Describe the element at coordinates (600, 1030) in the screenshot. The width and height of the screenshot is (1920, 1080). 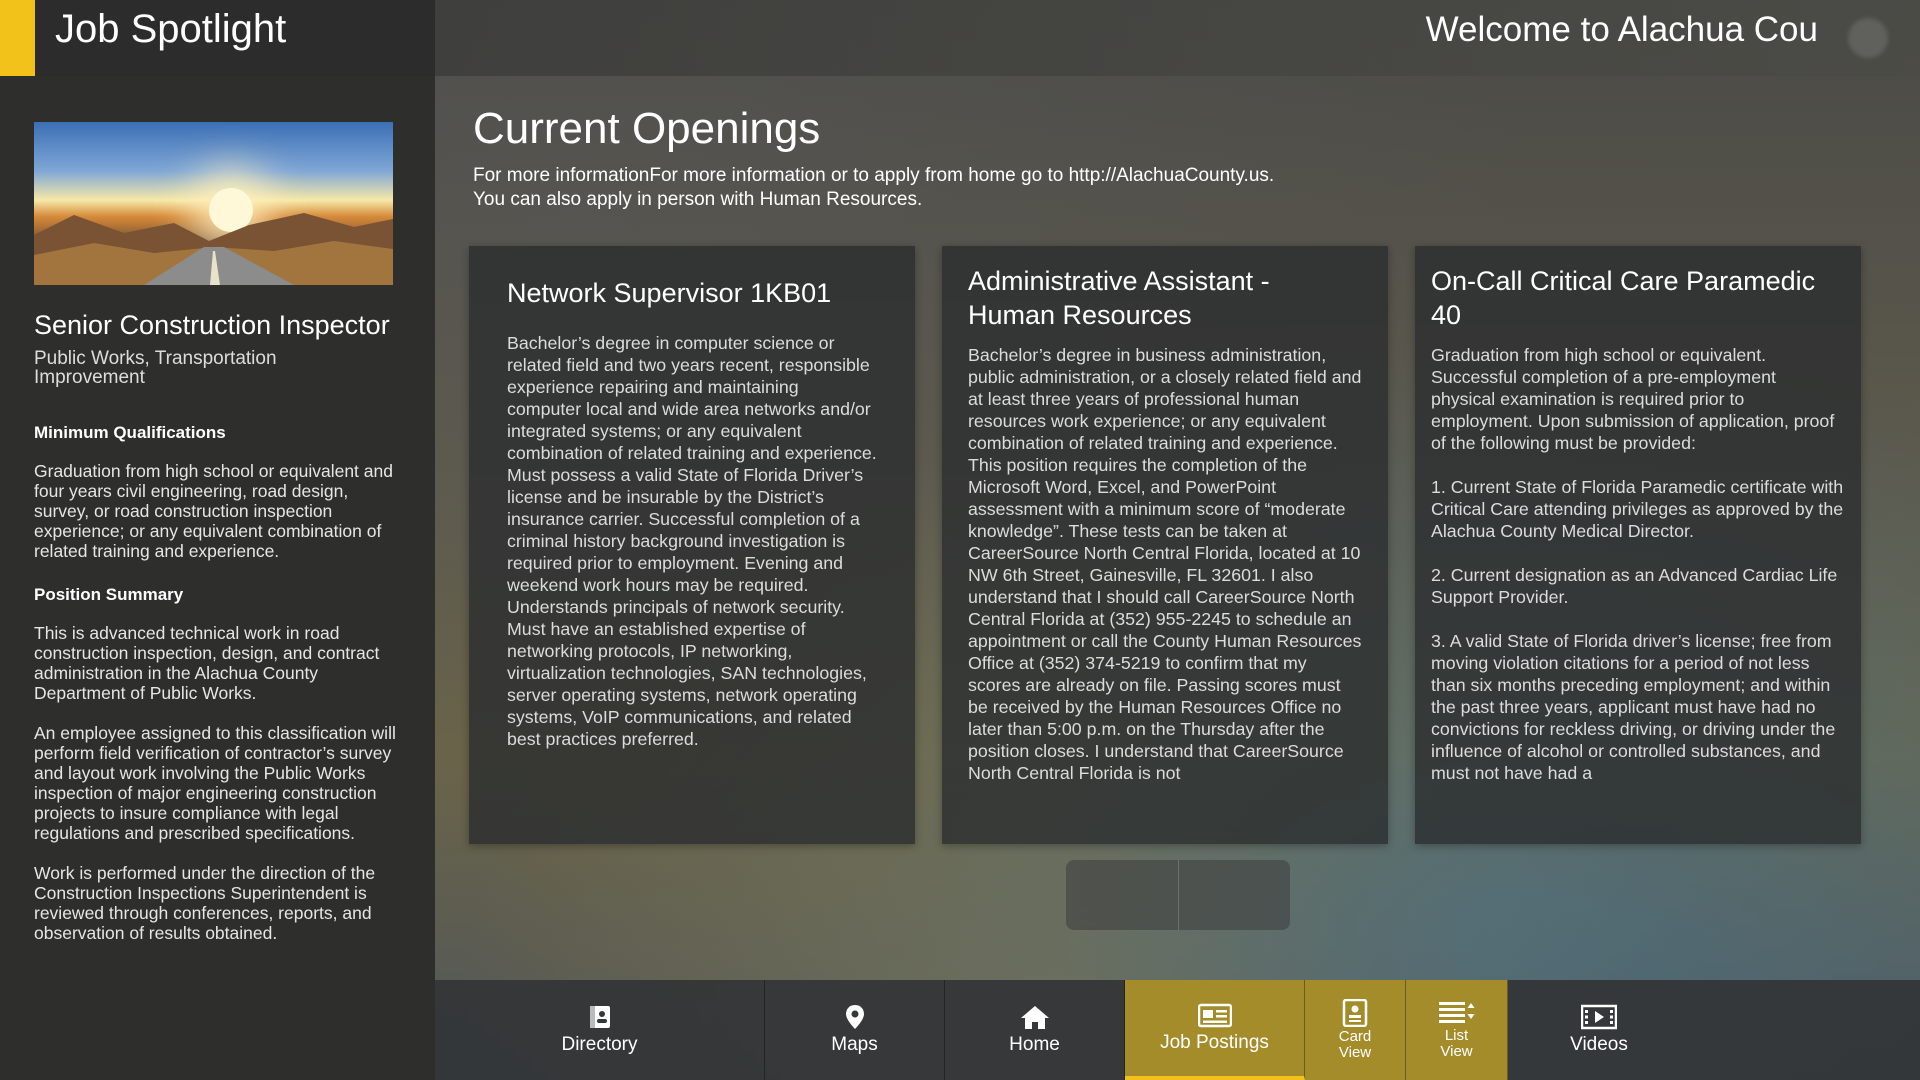
I see `nav-directory: Directory` at that location.